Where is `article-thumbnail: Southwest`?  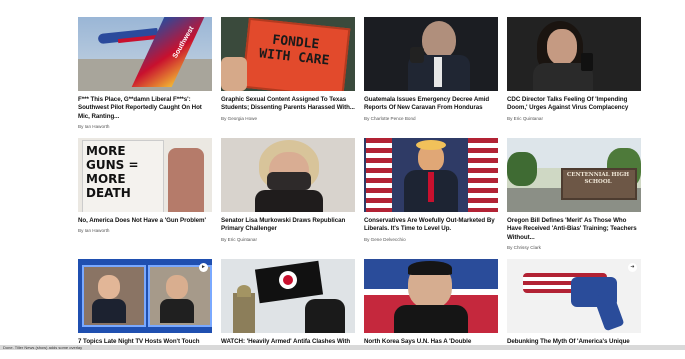
article-thumbnail: Southwest is located at coordinates (145, 54).